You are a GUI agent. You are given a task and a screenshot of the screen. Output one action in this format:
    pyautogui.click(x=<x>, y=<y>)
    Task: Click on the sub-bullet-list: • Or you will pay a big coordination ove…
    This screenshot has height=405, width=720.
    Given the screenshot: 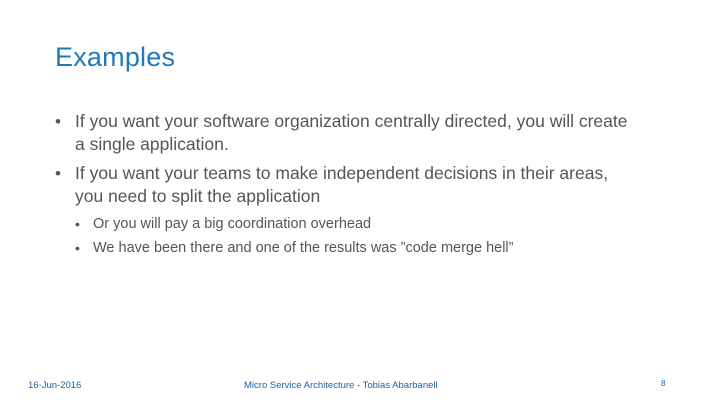 What is the action you would take?
    pyautogui.click(x=355, y=236)
    